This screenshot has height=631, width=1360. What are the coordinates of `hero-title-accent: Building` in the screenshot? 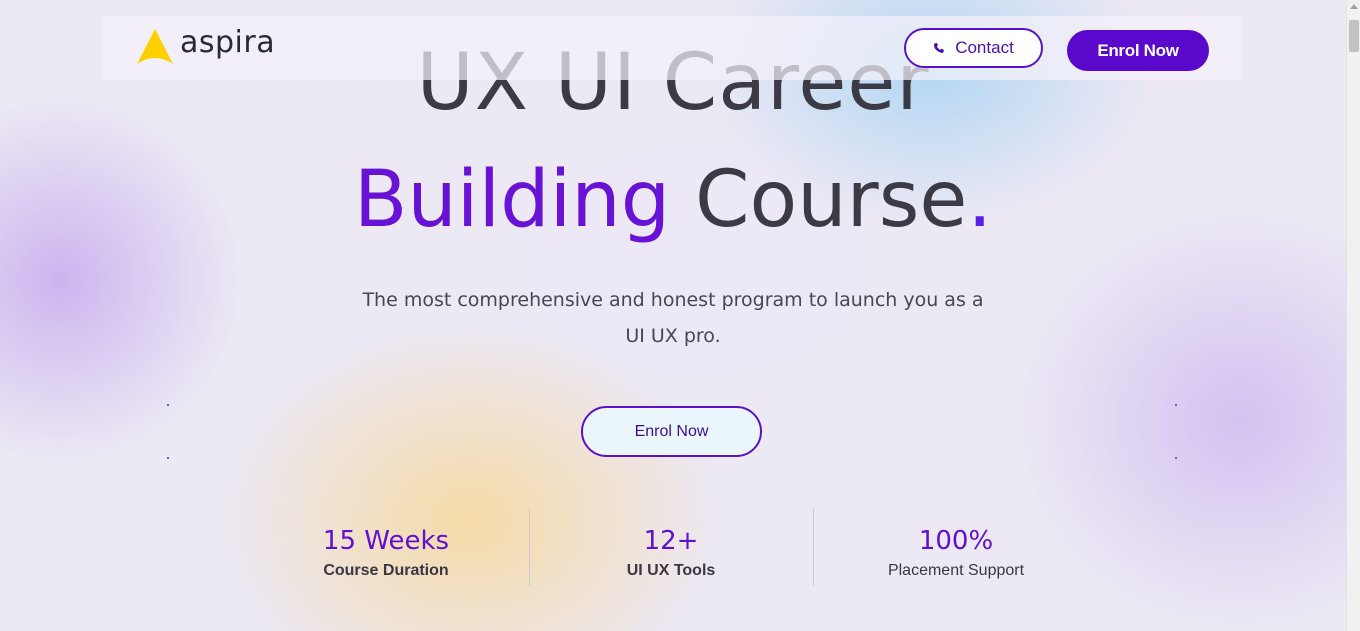 It's located at (512, 200).